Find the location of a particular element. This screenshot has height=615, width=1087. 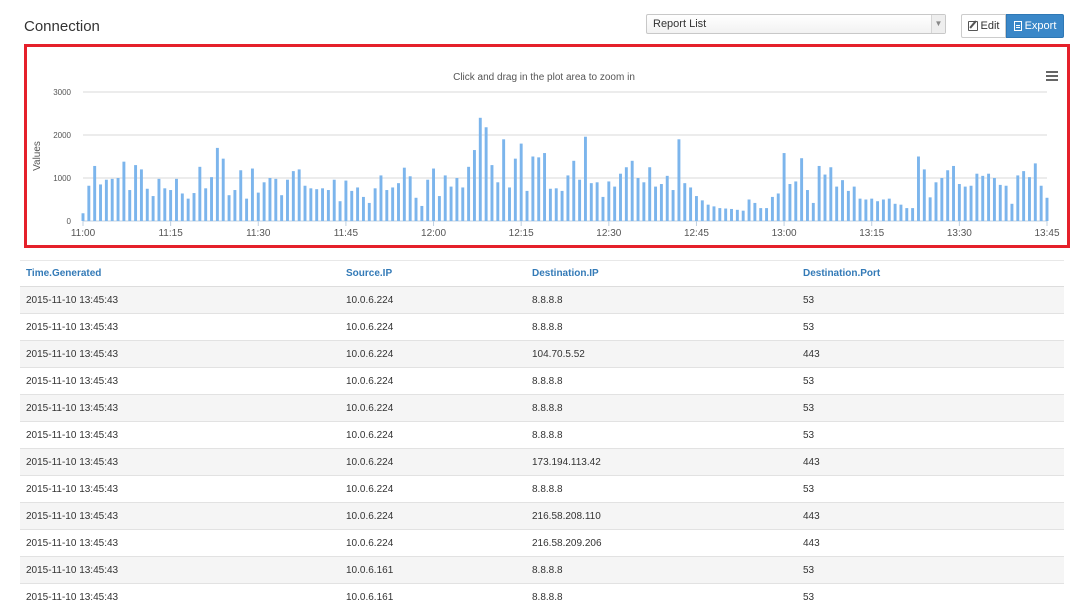

column-header-source-ip: Source.IP is located at coordinates (433, 273).